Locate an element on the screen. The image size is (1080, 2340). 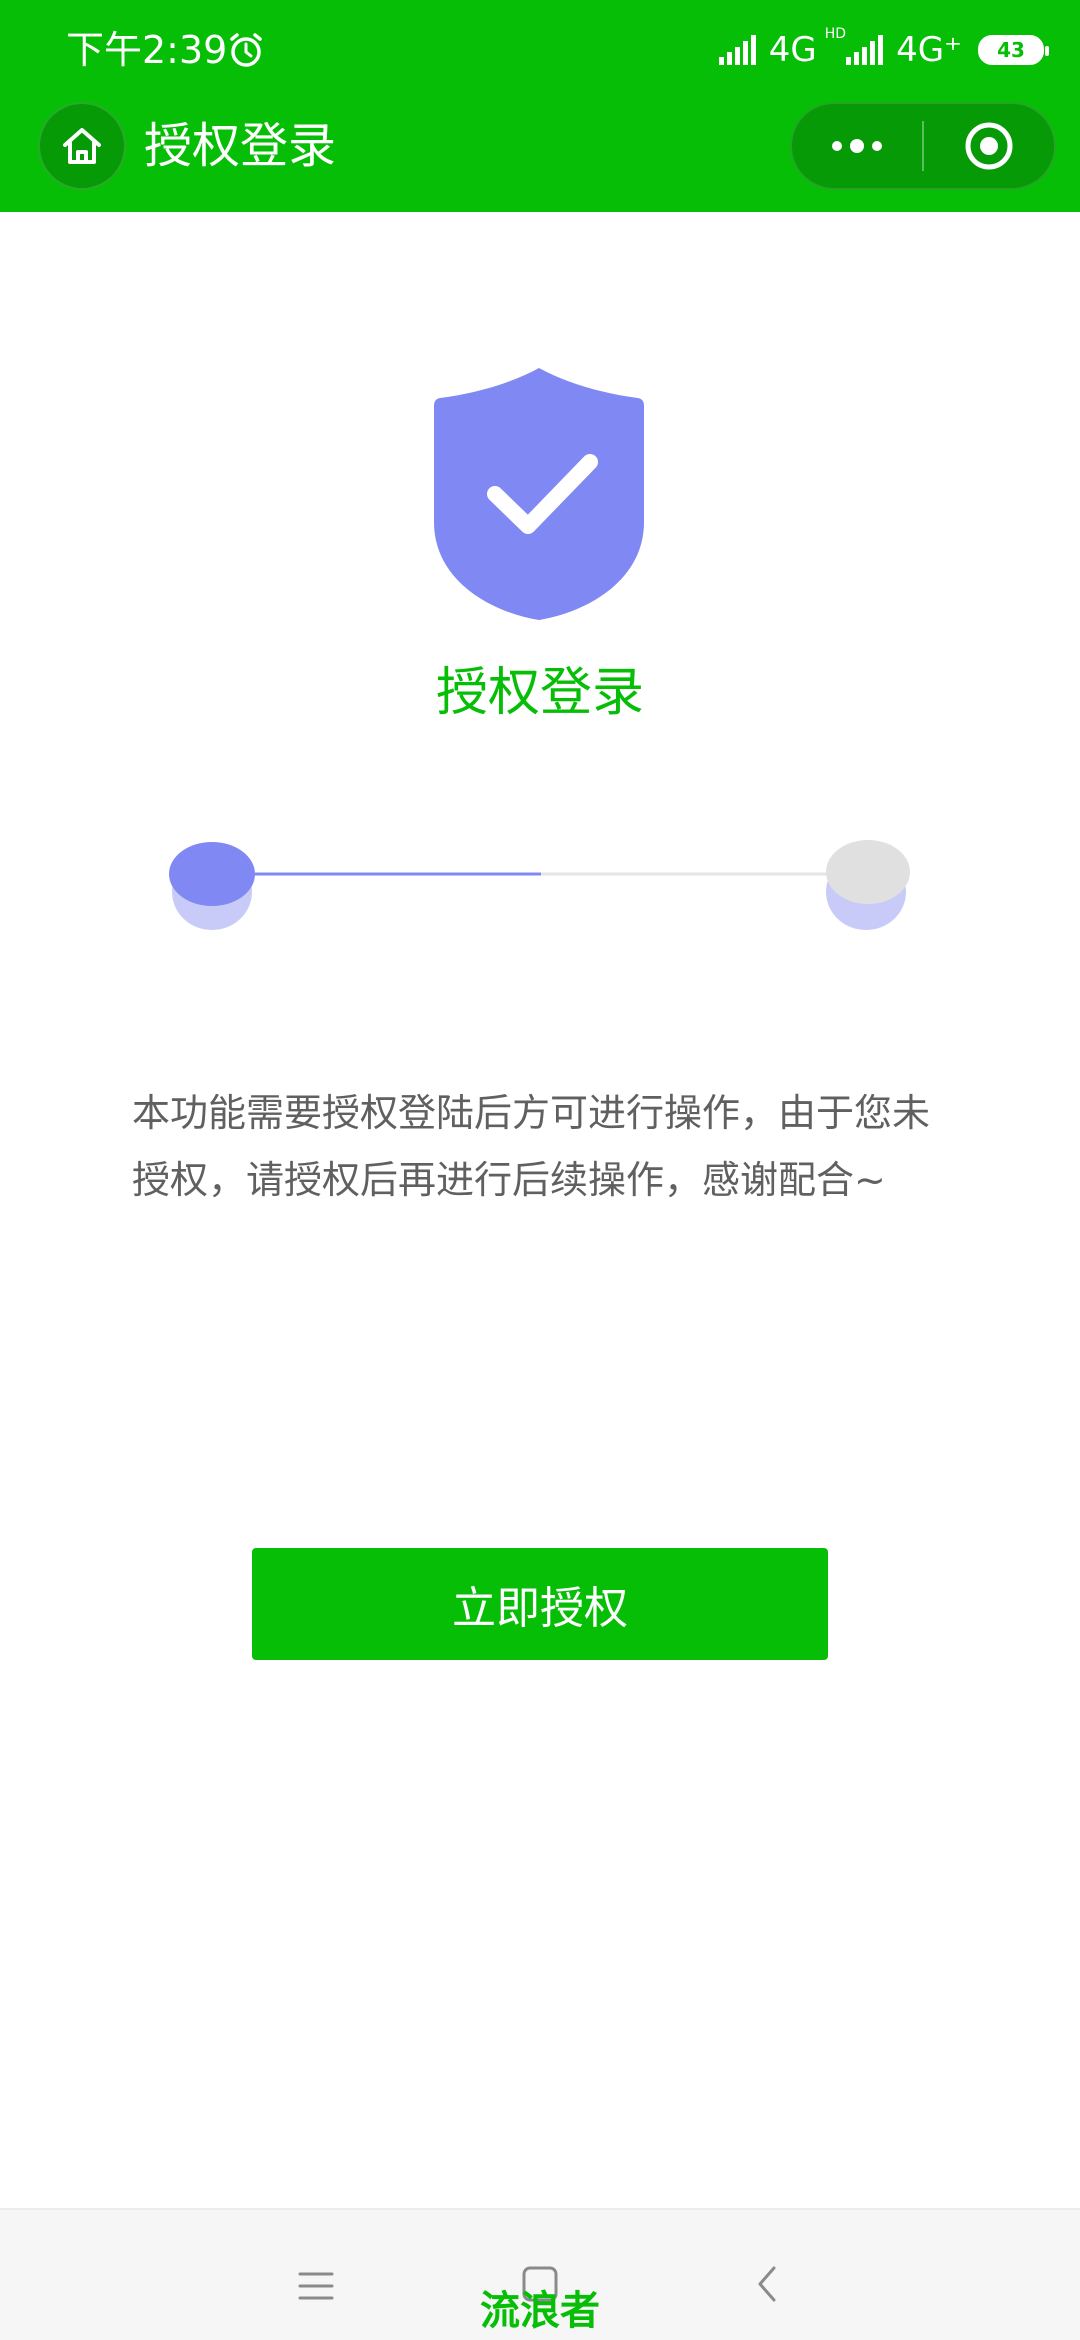
nav-title: 授权登录 is located at coordinates (240, 146).